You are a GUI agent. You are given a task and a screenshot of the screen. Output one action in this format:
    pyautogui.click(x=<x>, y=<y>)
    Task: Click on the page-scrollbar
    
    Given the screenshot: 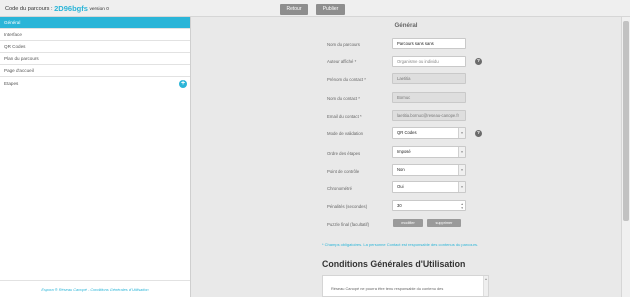 What is the action you would take?
    pyautogui.click(x=625, y=157)
    